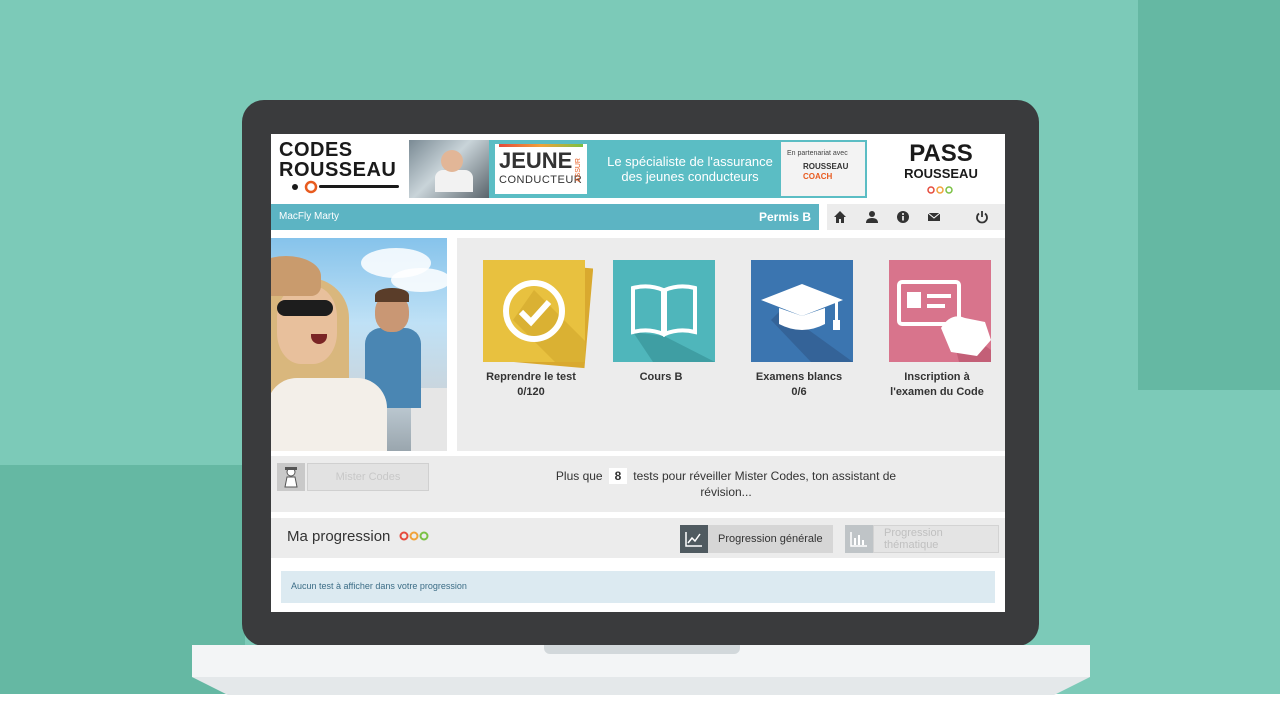 The image size is (1280, 720). Describe the element at coordinates (936, 539) in the screenshot. I see `progression-thematique-label: Progression thématique` at that location.